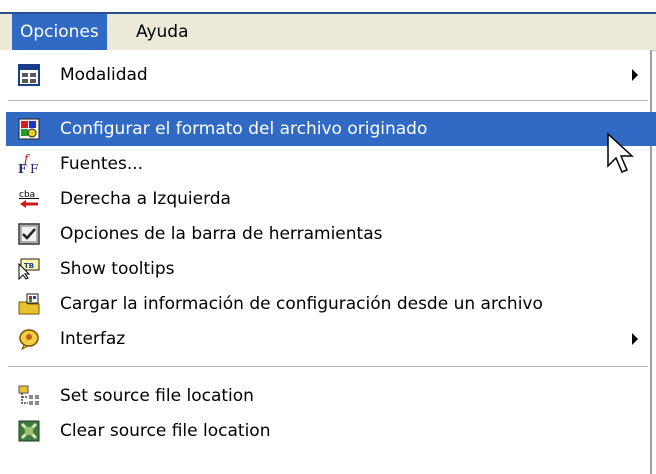 Image resolution: width=656 pixels, height=474 pixels. I want to click on menu-item-show-tooltips: TB Show tooltips, so click(331, 269).